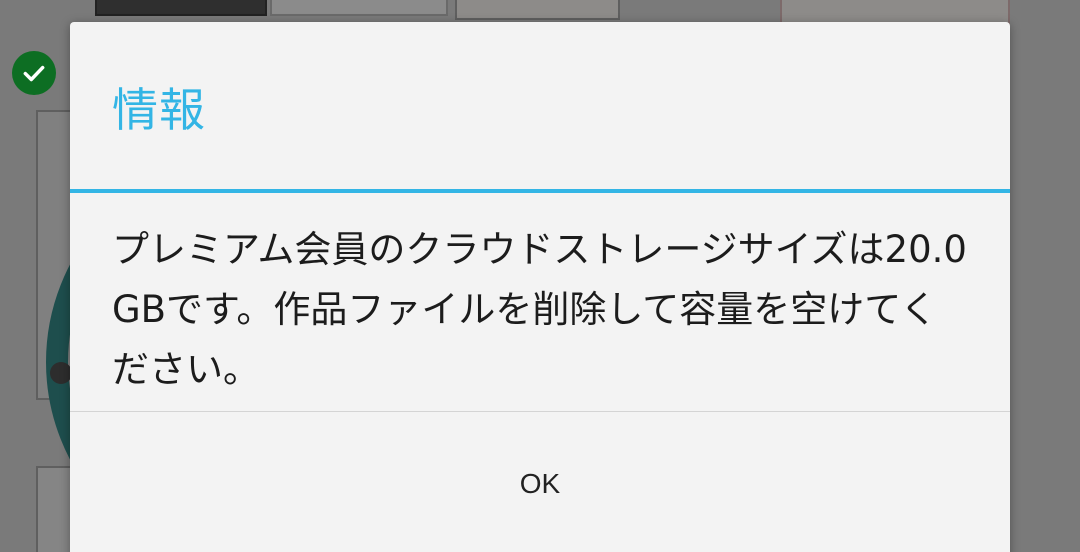 This screenshot has width=1080, height=552. I want to click on dialog-title: 情報, so click(159, 110).